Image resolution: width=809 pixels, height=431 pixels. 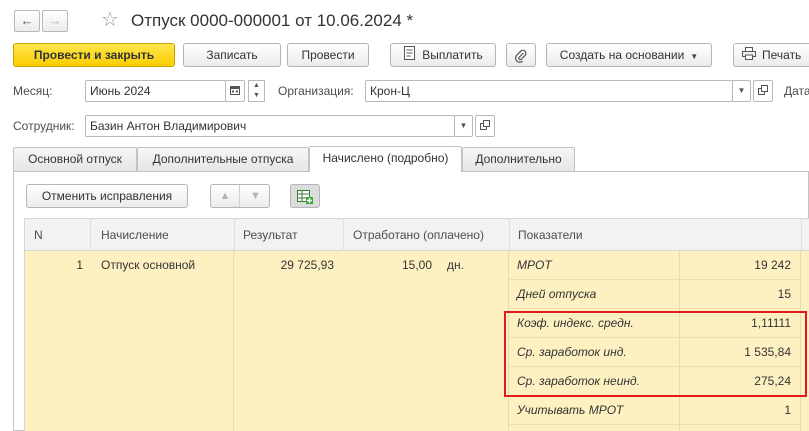 I want to click on indicator-row: Учитывать МРОТ 1, so click(x=654, y=410).